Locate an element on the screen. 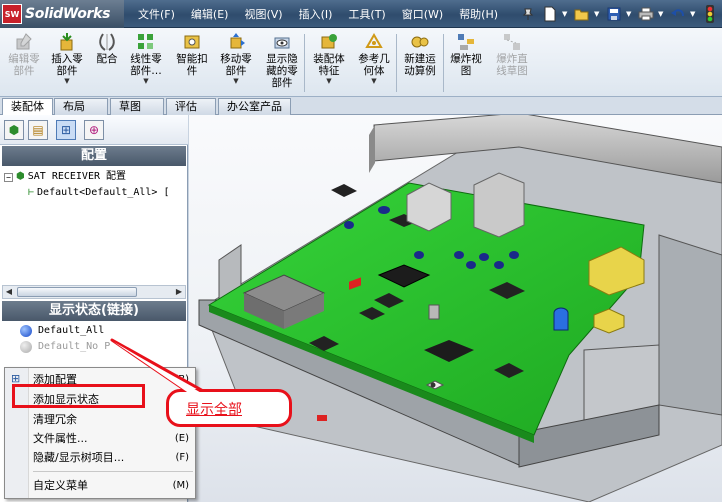  new-document-icon is located at coordinates (550, 14).